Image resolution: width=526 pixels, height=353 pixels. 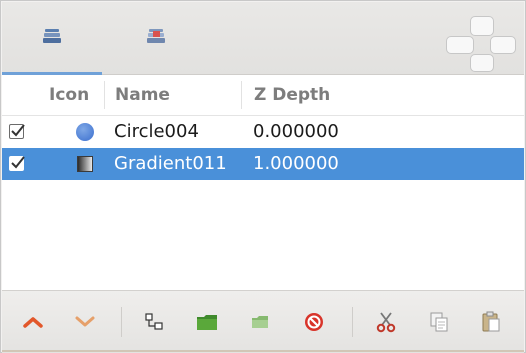 What do you see at coordinates (207, 322) in the screenshot?
I see `group-folder-icon` at bounding box center [207, 322].